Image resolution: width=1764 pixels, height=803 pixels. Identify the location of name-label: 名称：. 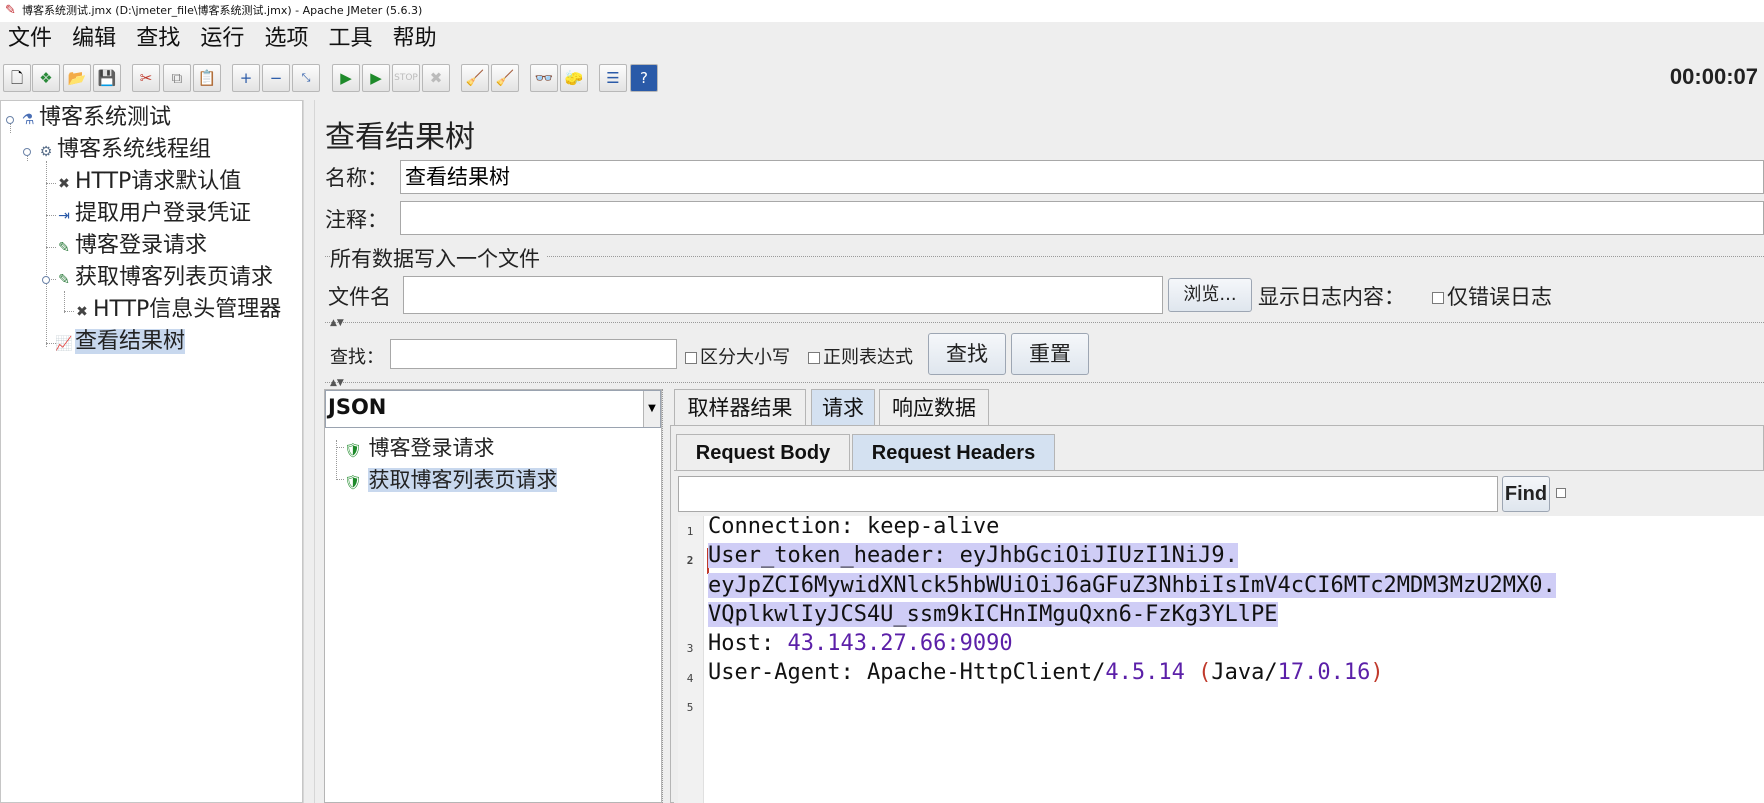
(356, 178).